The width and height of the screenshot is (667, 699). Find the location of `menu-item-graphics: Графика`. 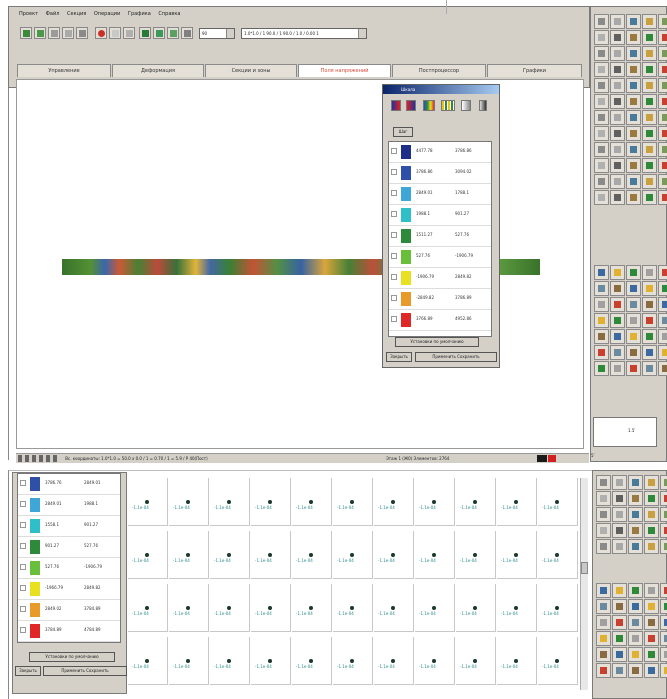

menu-item-graphics: Графика is located at coordinates (139, 14).